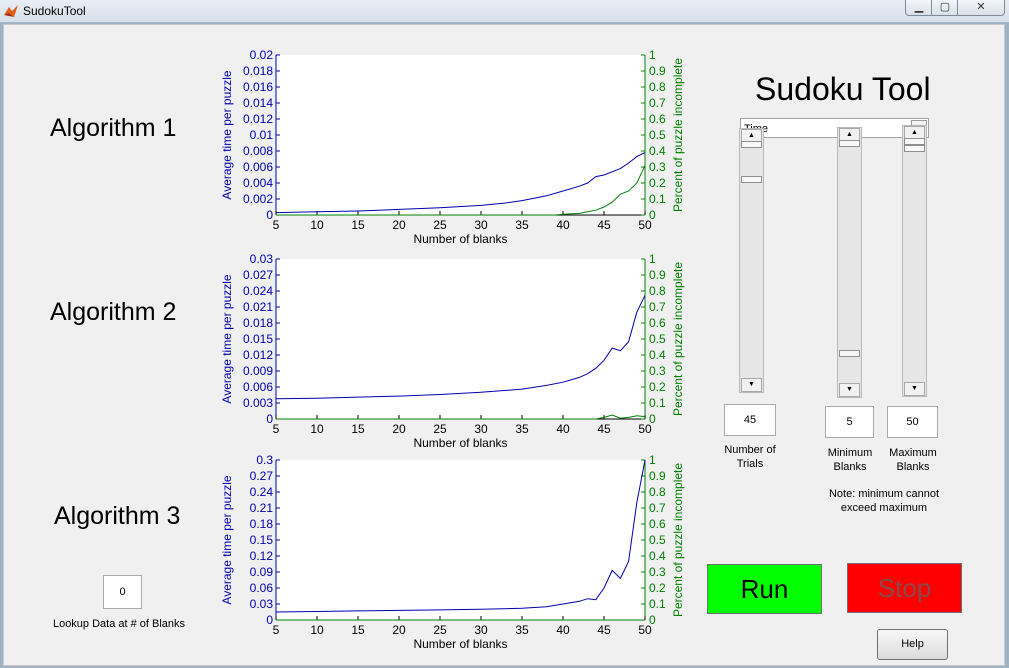 This screenshot has height=668, width=1009. I want to click on matlab-app-icon, so click(11, 11).